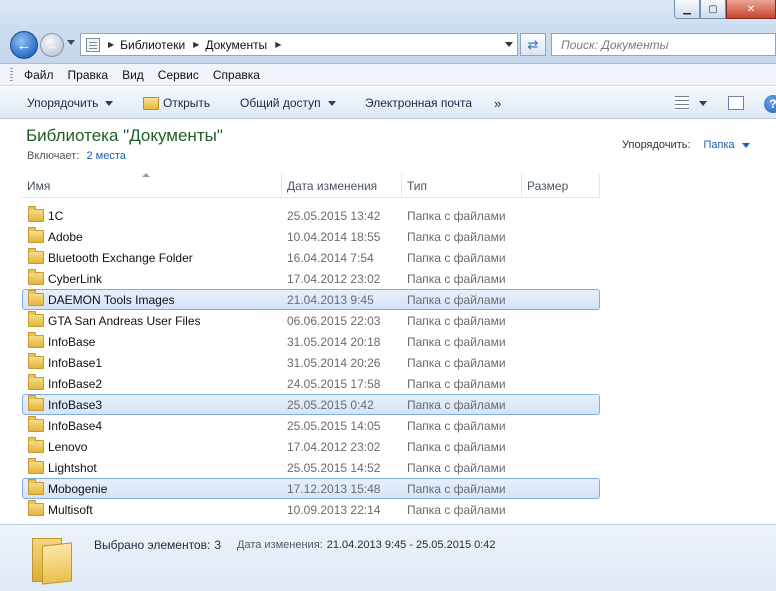 The width and height of the screenshot is (776, 591). Describe the element at coordinates (751, 9) in the screenshot. I see `close-button: ✕` at that location.